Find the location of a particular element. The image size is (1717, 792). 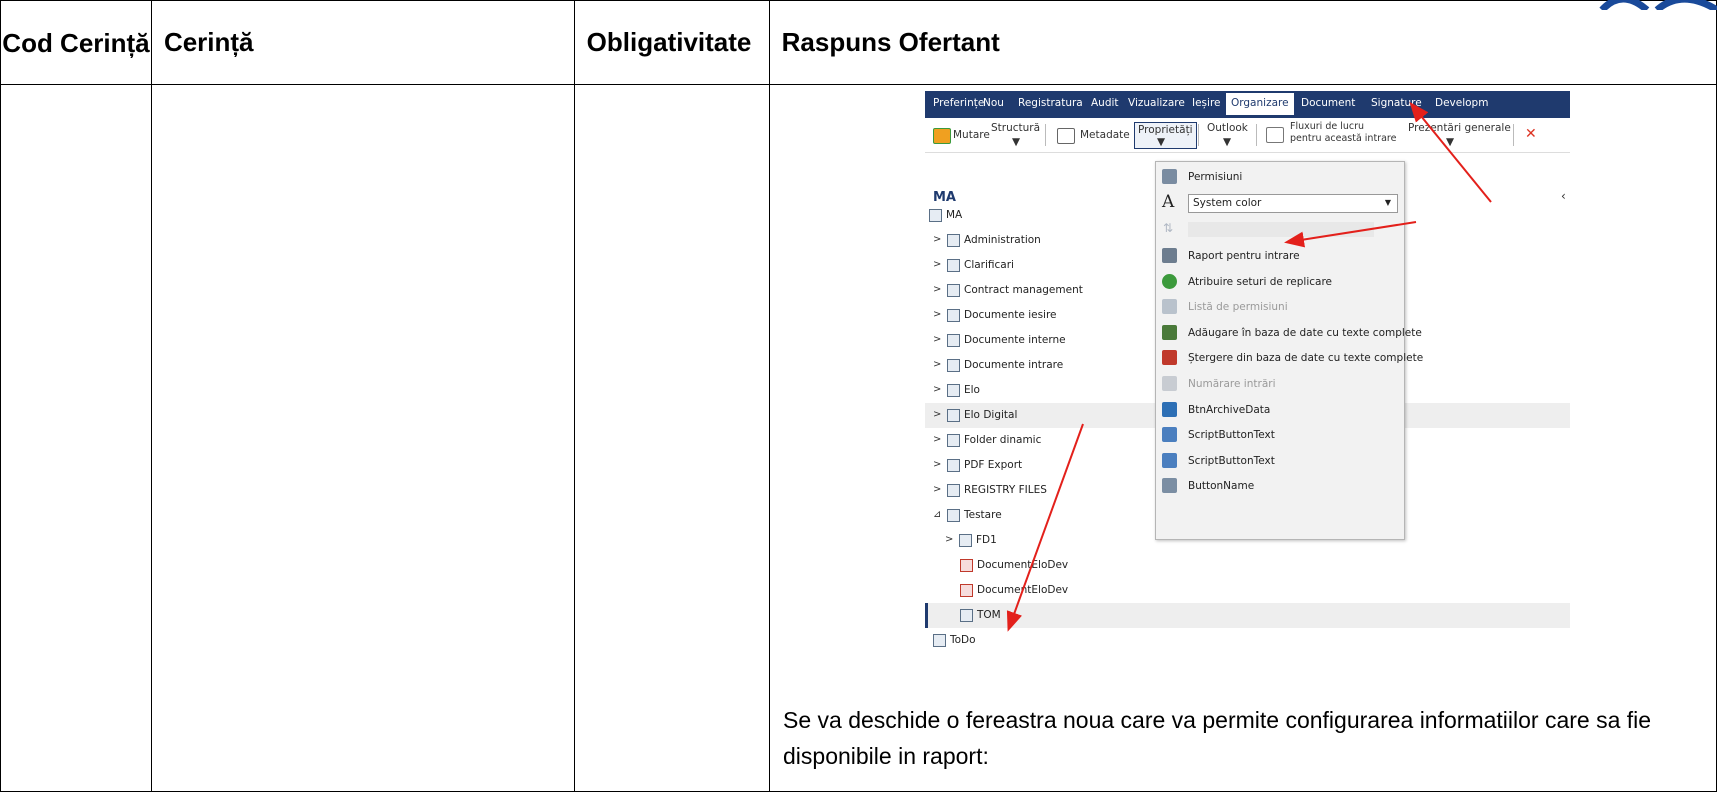

tree-item: ToDo is located at coordinates (1247, 640).